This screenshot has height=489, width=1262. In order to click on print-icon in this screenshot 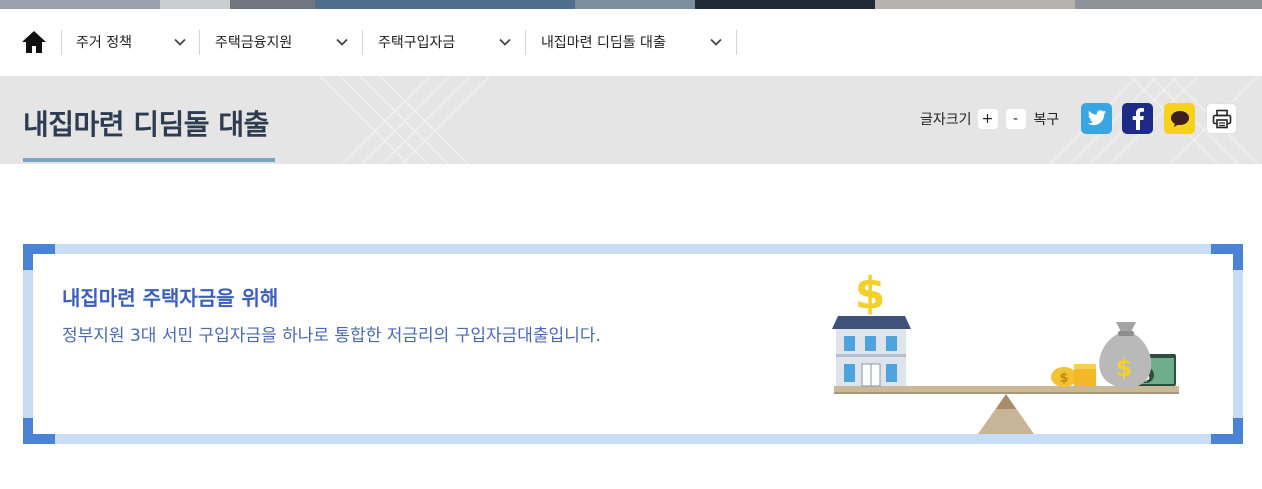, I will do `click(1221, 118)`.